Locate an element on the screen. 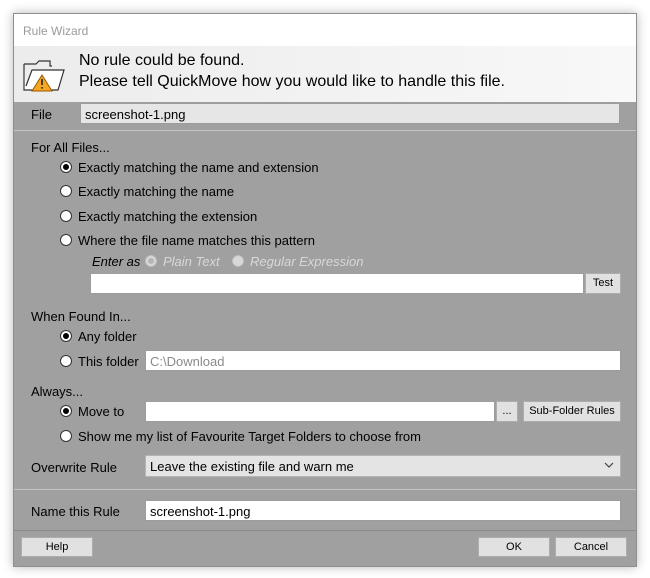 This screenshot has width=650, height=578. overwrite-rule-label: Overwrite Rule is located at coordinates (74, 467).